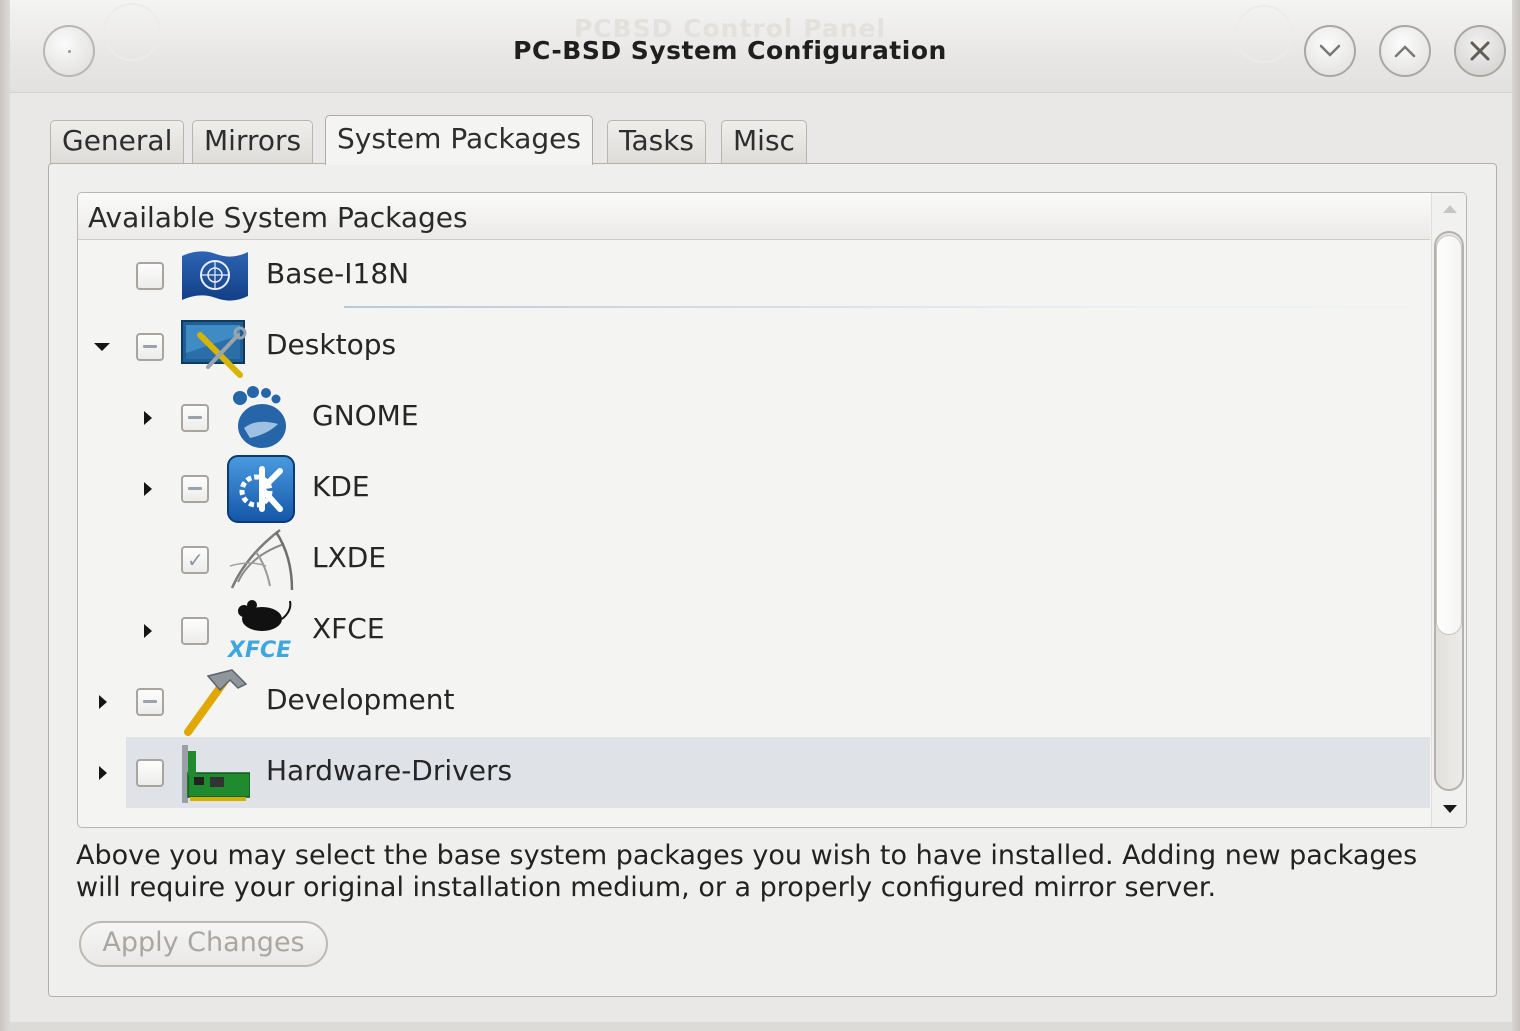 The image size is (1520, 1031). What do you see at coordinates (459, 140) in the screenshot?
I see `tab-system-packages: System Packages` at bounding box center [459, 140].